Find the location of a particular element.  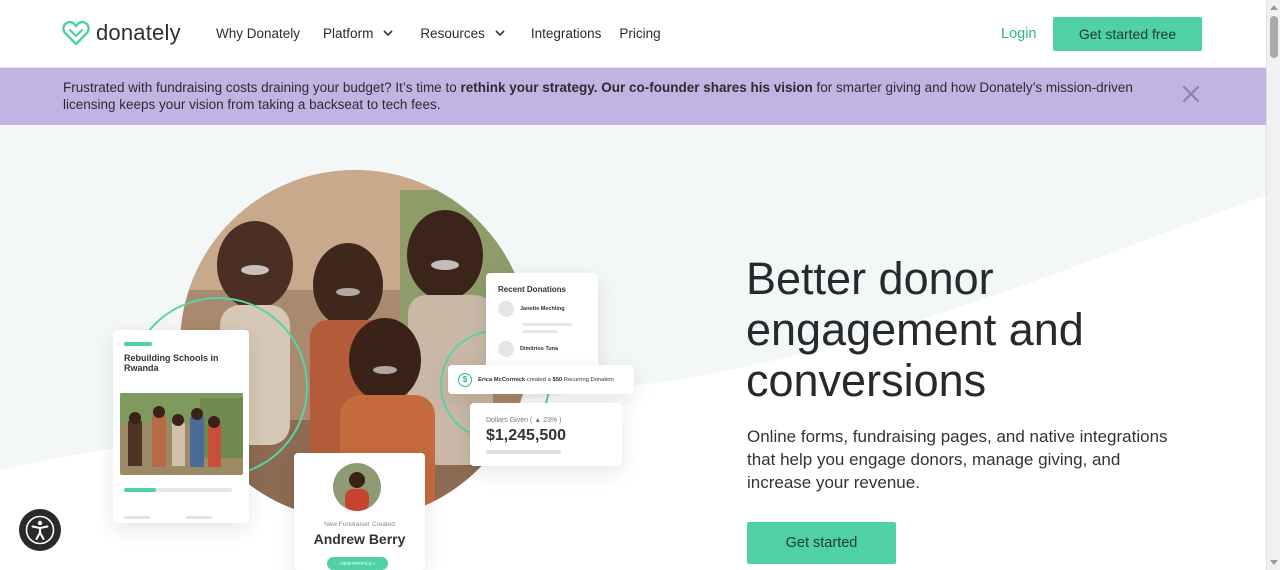

nav-pricing: Pricing is located at coordinates (639, 33).